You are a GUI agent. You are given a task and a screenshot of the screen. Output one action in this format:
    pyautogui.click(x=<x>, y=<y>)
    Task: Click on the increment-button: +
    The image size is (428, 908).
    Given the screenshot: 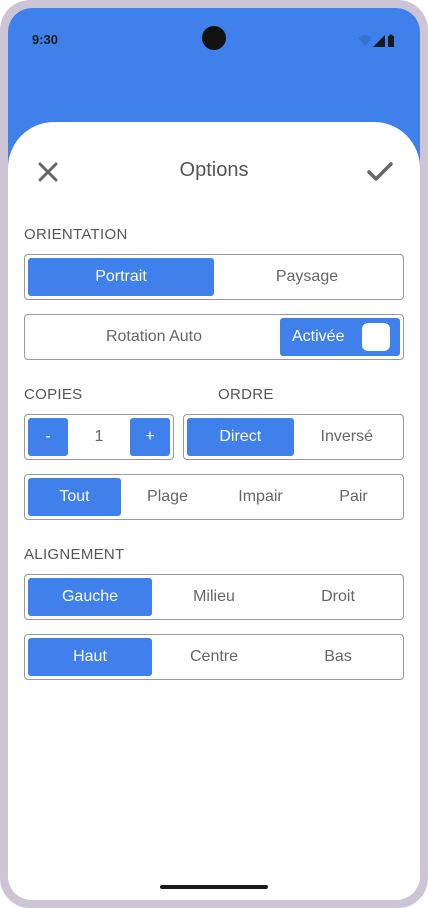 What is the action you would take?
    pyautogui.click(x=150, y=437)
    